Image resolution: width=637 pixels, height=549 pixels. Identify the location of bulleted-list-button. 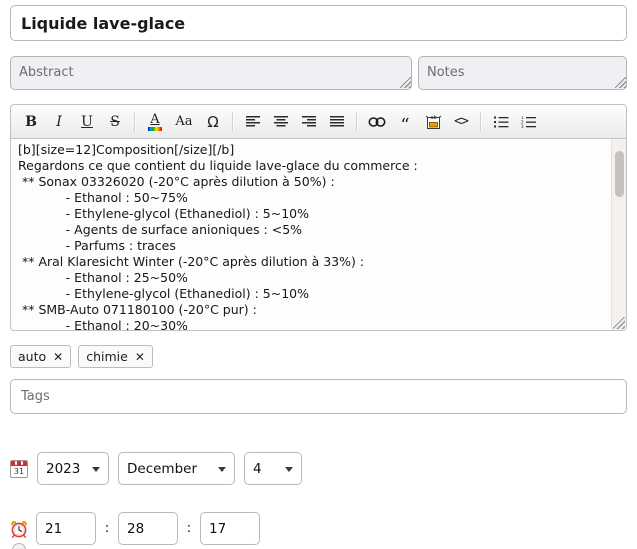
(501, 122).